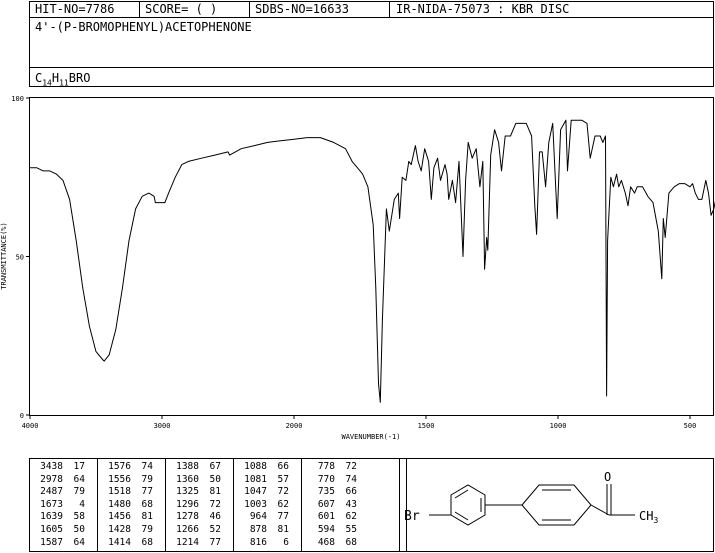 Image resolution: width=715 pixels, height=553 pixels. Describe the element at coordinates (194, 530) in the screenshot. I see `peak-row: 1266 52` at that location.